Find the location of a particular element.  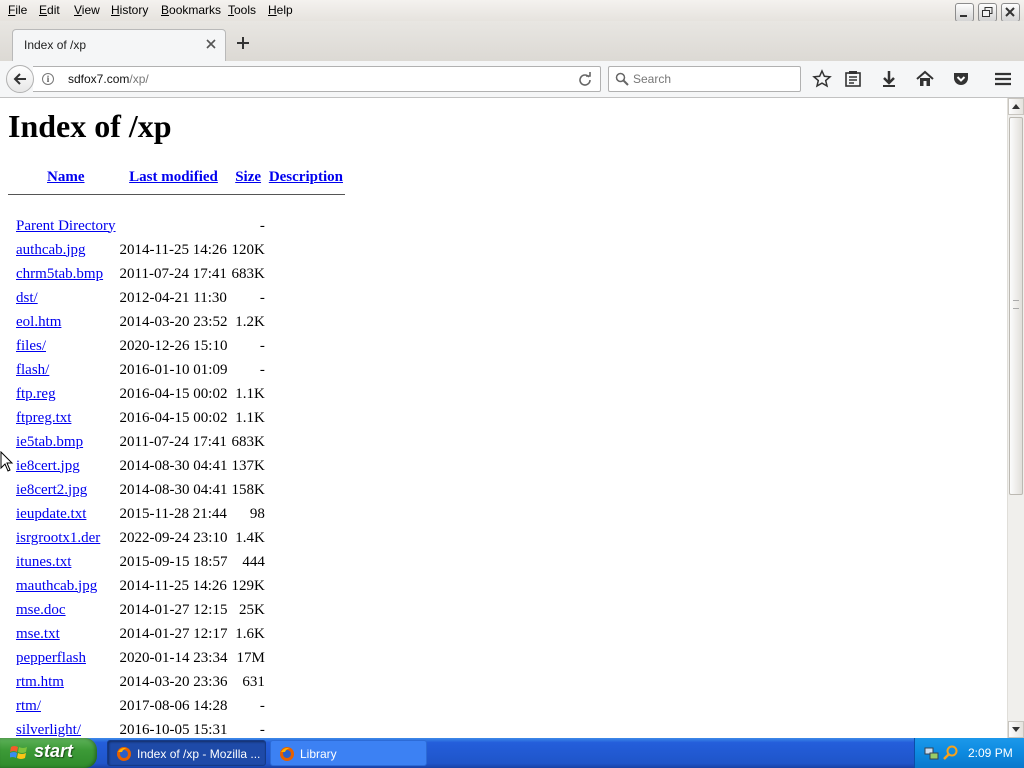

file-link: eol.htm is located at coordinates (38, 322).